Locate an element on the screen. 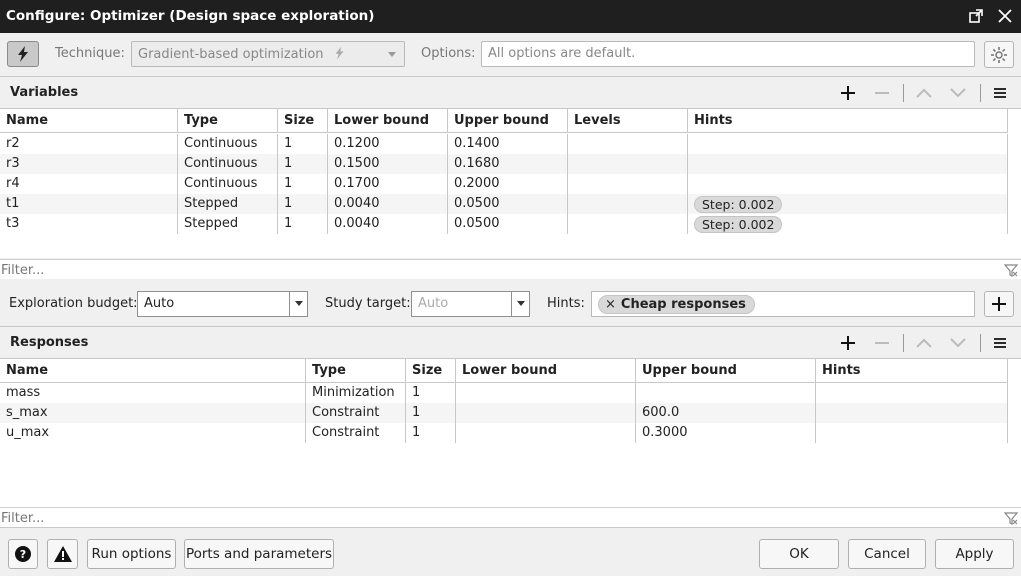 The height and width of the screenshot is (576, 1021). run-technique-button is located at coordinates (23, 54).